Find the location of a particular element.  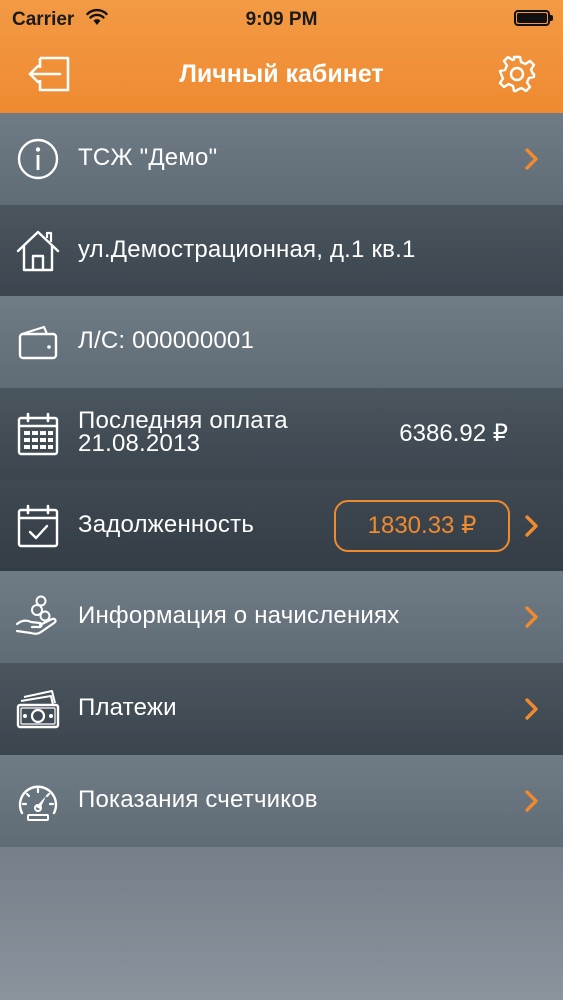

header: Carrier 9:09 PM Личный кабинет is located at coordinates (281, 56).